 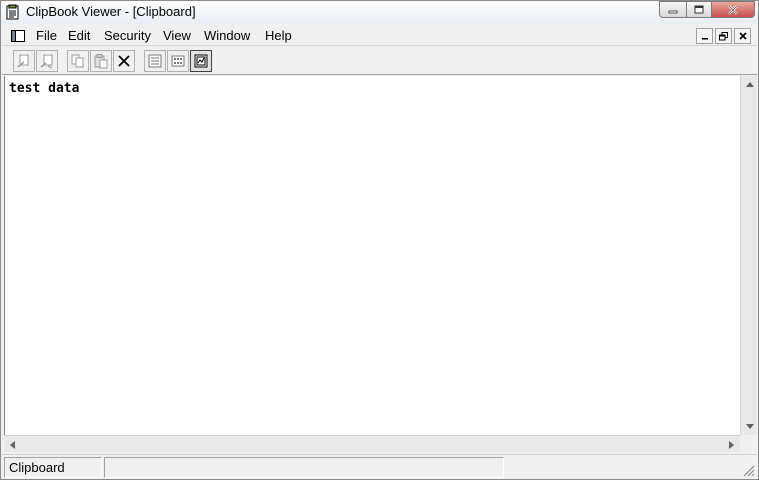 I want to click on document-window-controls, so click(x=723, y=36).